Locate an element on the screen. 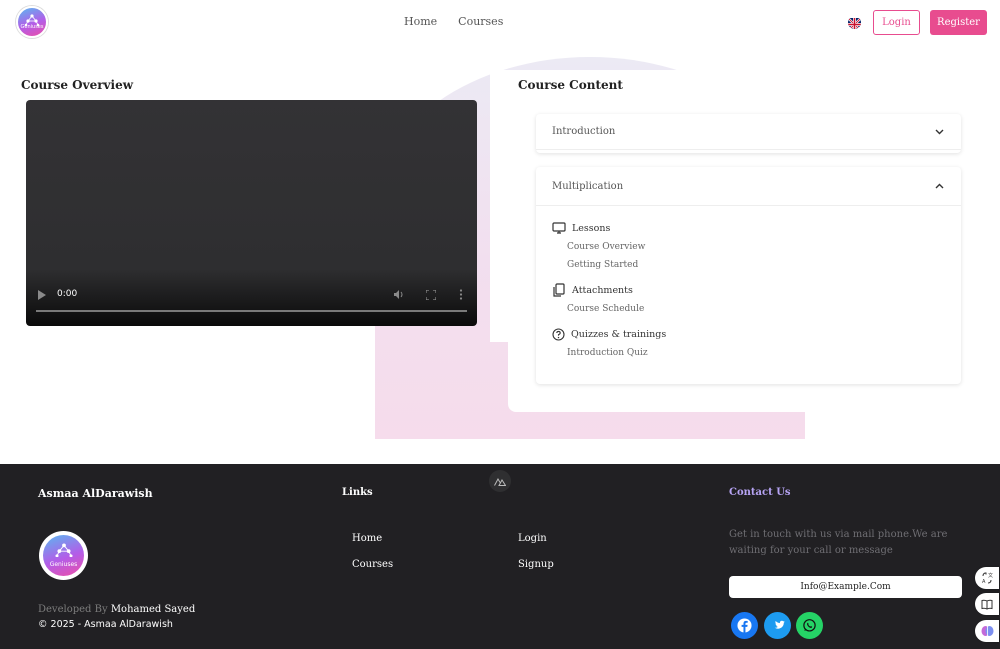 This screenshot has height=649, width=1000. decorative-background-mask is located at coordinates (500, 206).